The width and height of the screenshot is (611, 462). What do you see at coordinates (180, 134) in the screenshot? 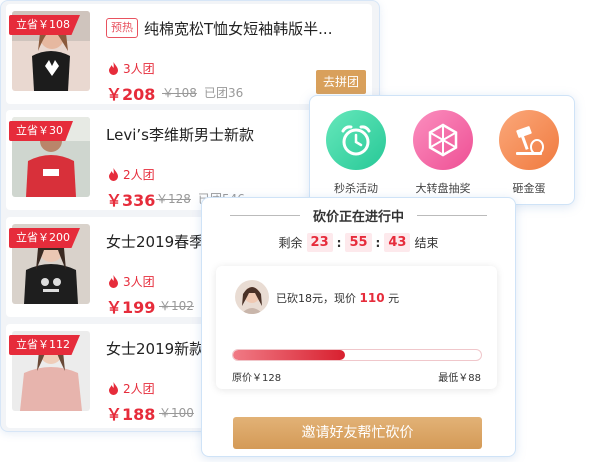
I see `product-title: Levi’s李维斯男士新款` at bounding box center [180, 134].